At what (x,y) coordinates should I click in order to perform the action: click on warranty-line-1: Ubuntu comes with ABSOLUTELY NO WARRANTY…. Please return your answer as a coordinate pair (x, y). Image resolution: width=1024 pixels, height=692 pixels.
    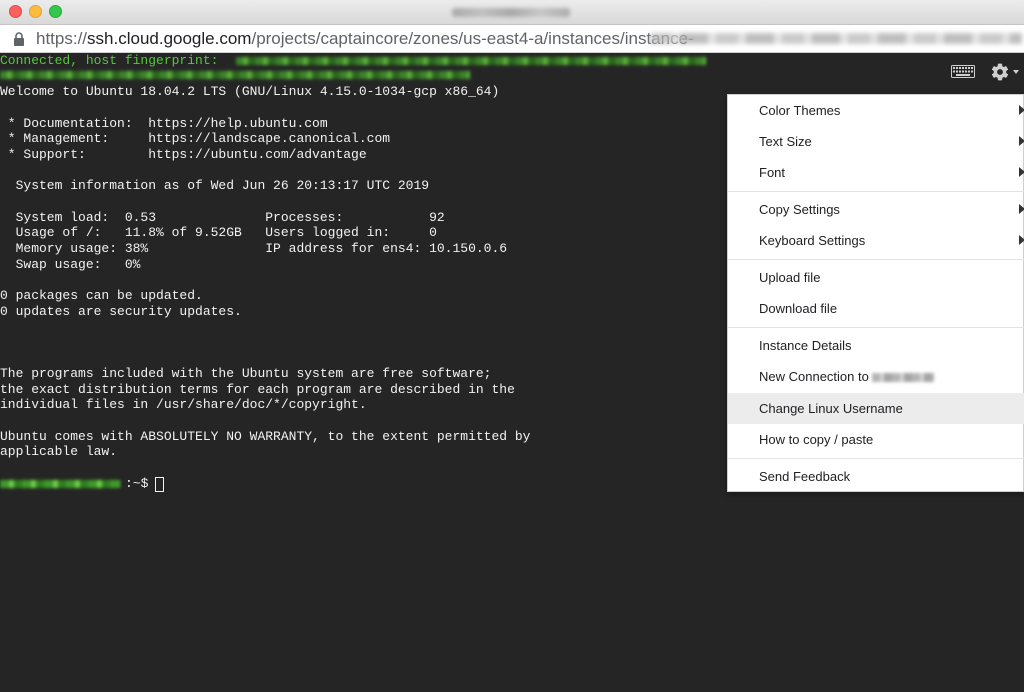
    Looking at the image, I should click on (265, 436).